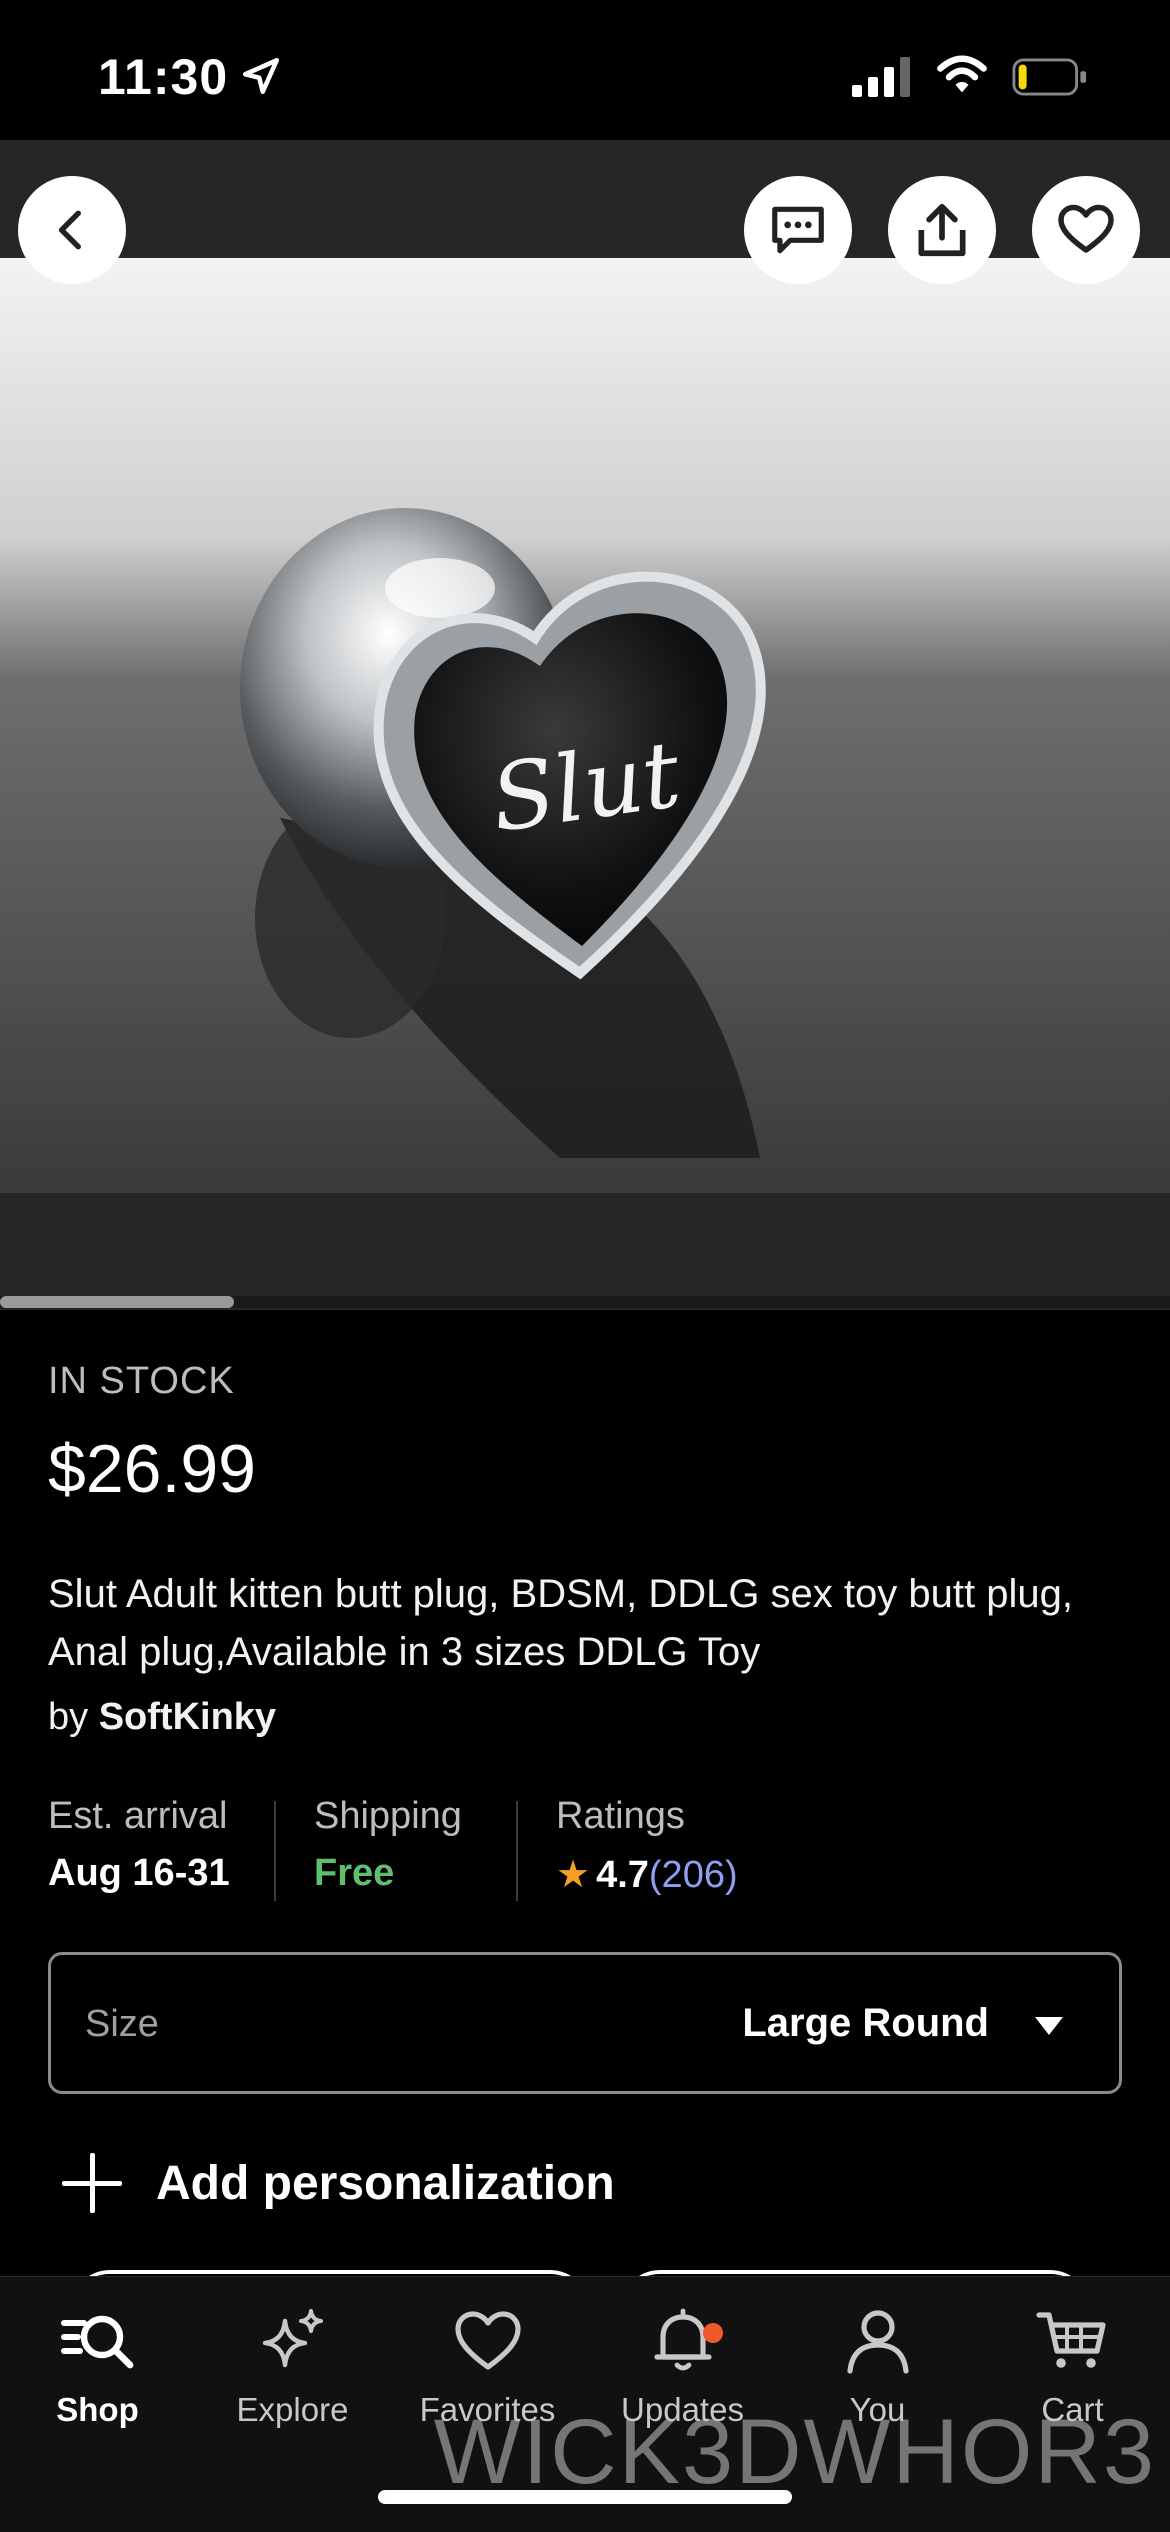 The width and height of the screenshot is (1170, 2532). I want to click on cellular-signal-icon, so click(881, 77).